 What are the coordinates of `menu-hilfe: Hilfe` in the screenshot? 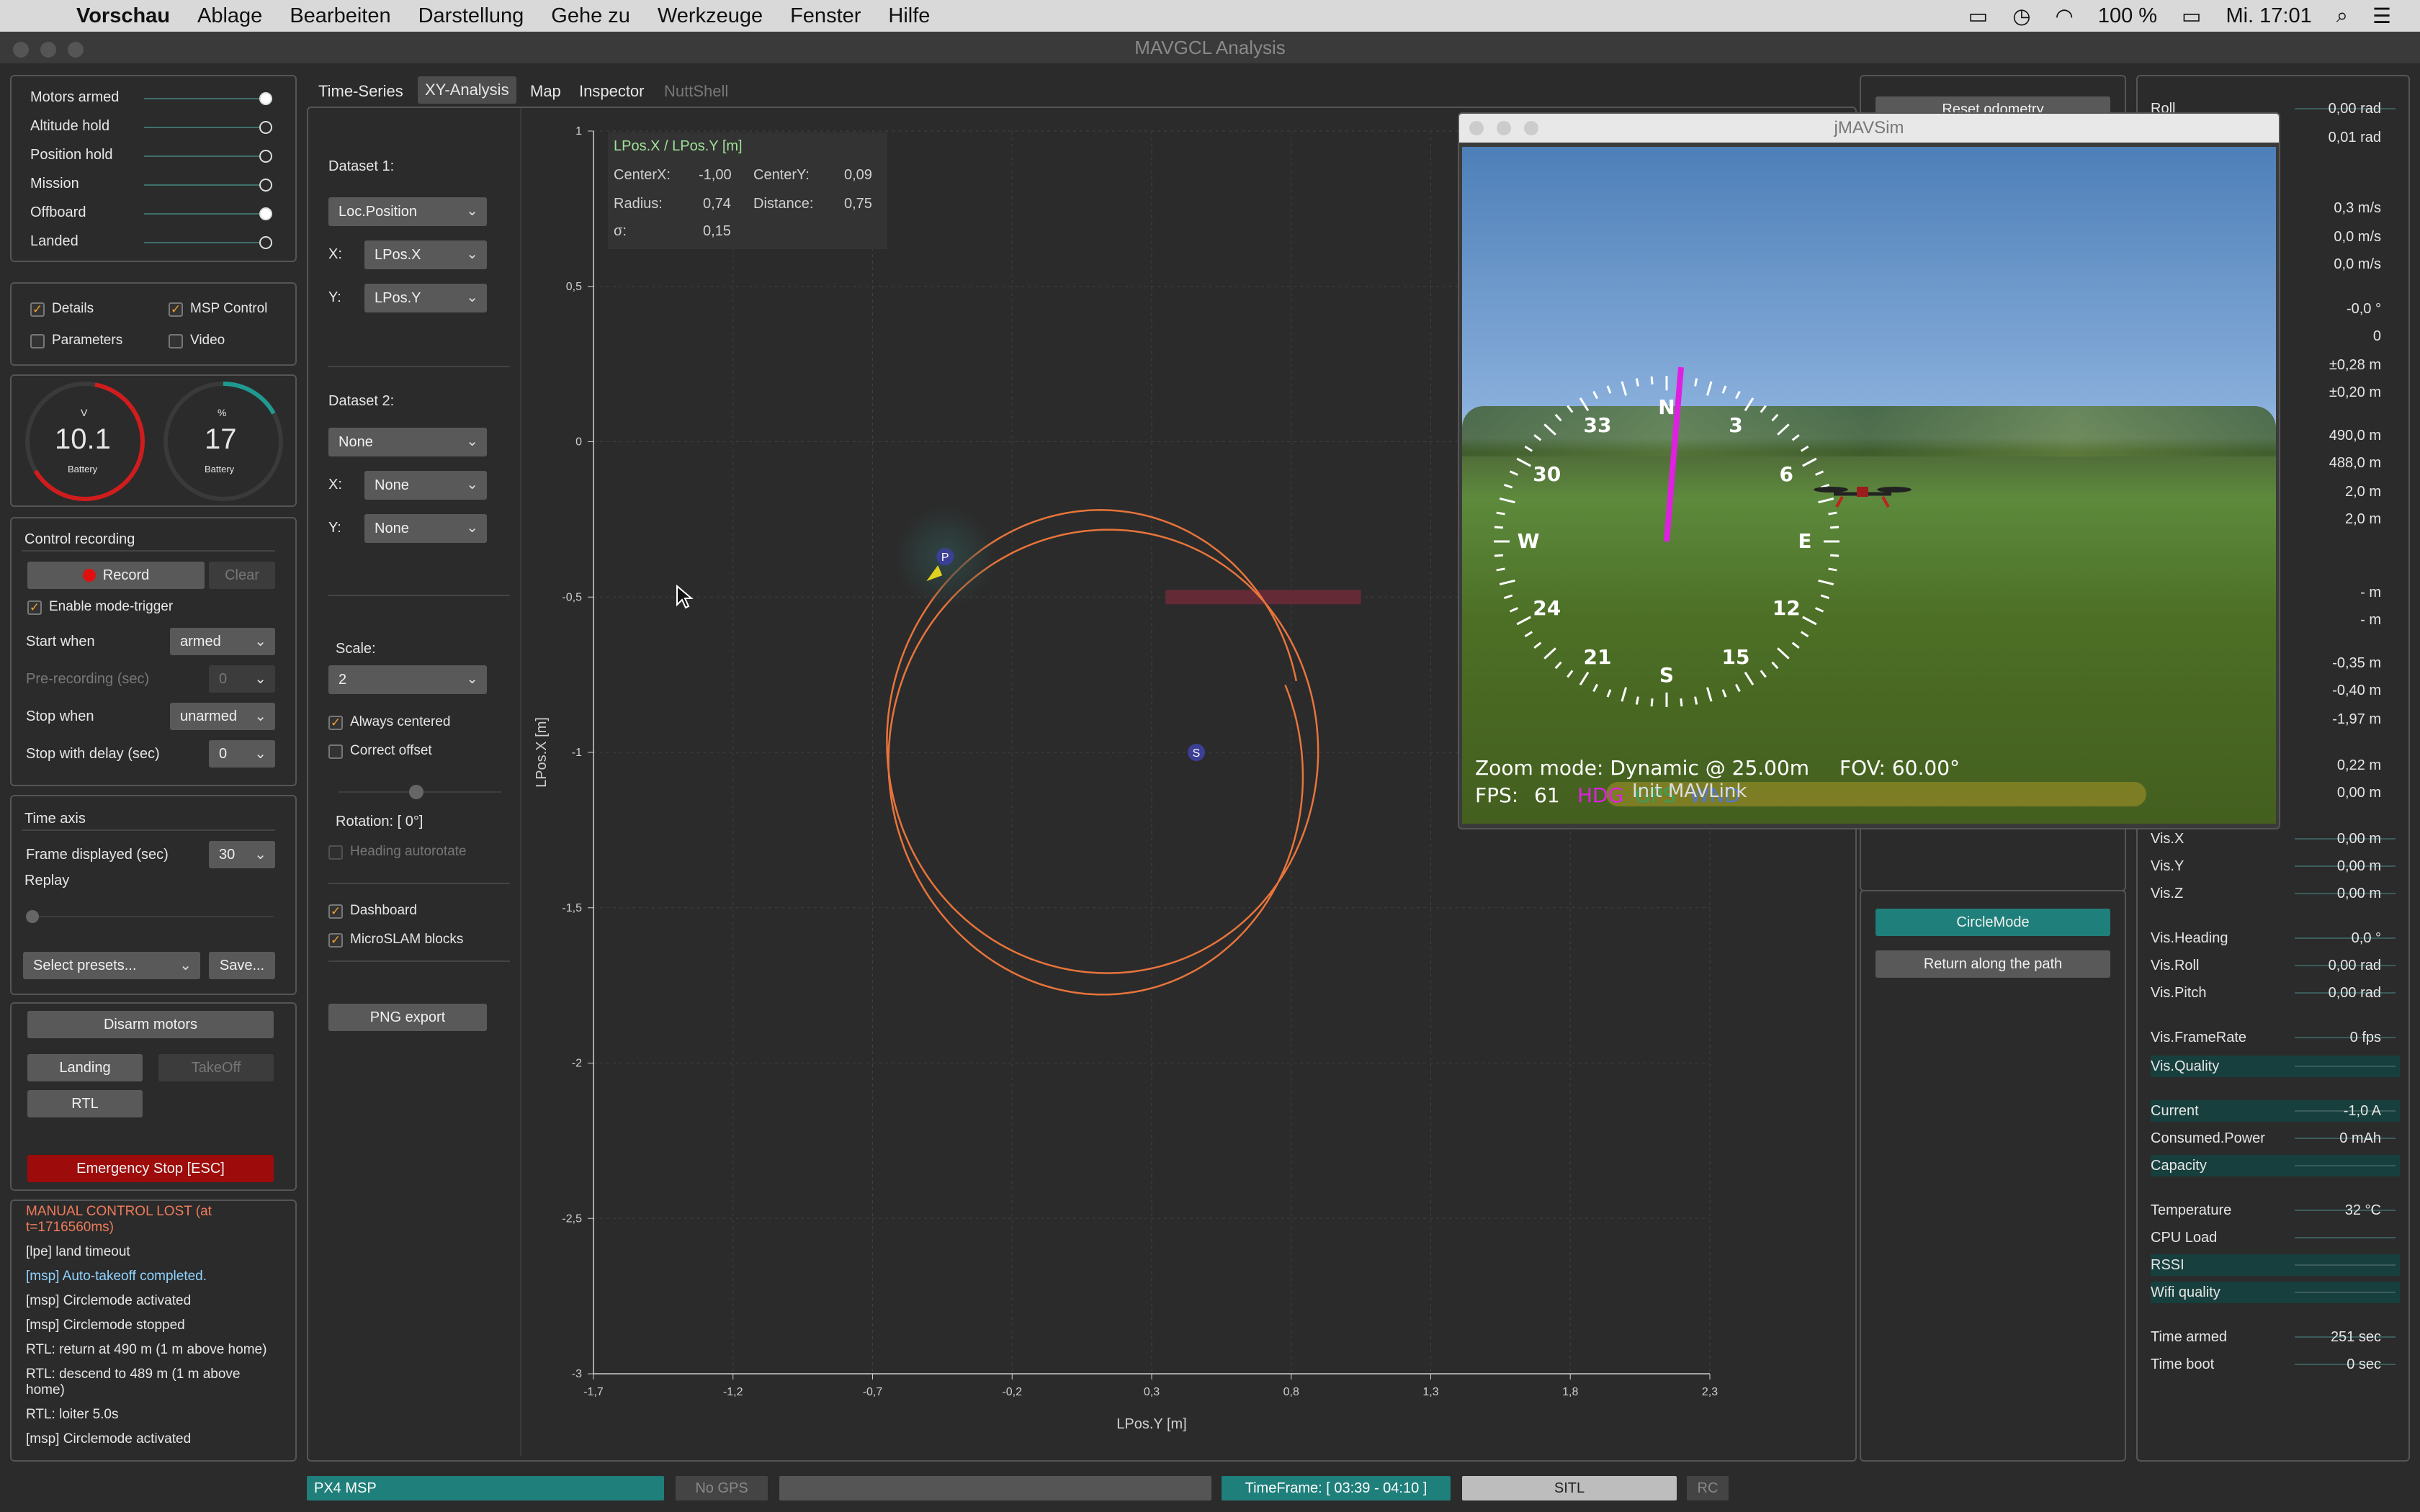 It's located at (909, 16).